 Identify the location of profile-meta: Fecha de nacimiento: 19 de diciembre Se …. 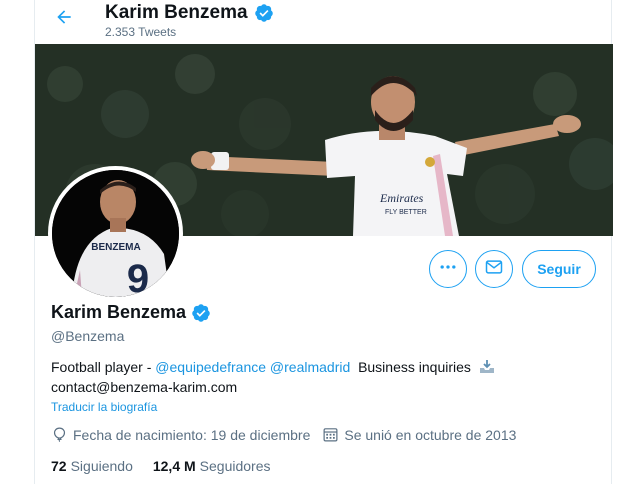
(289, 434).